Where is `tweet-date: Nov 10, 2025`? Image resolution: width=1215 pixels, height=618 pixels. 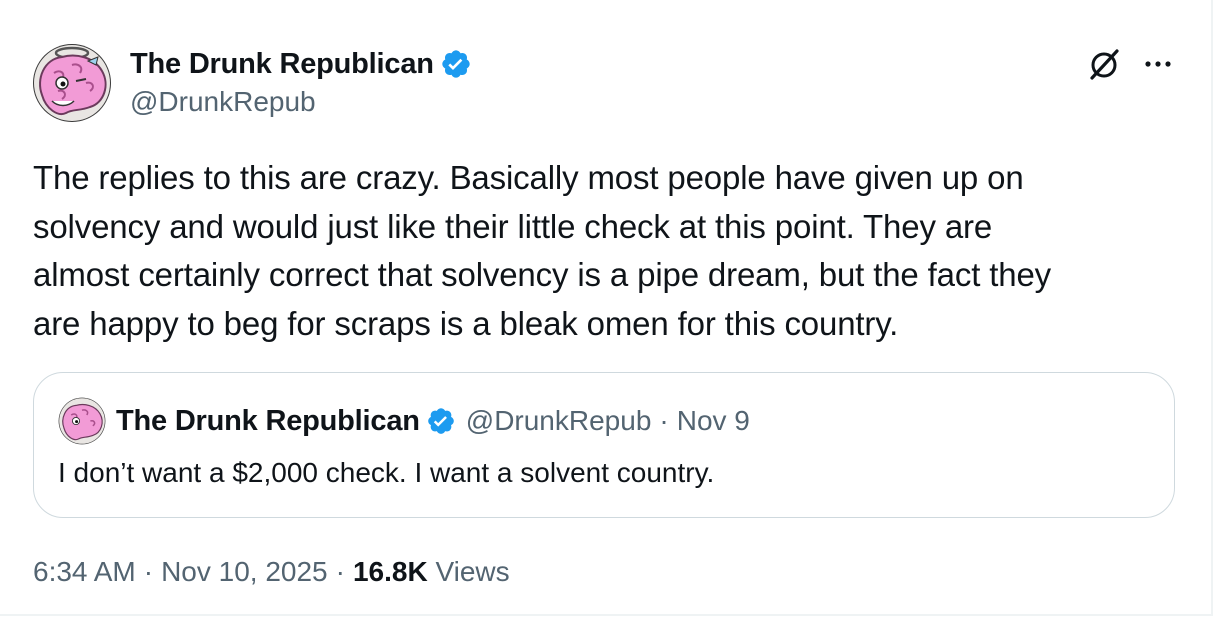
tweet-date: Nov 10, 2025 is located at coordinates (244, 571).